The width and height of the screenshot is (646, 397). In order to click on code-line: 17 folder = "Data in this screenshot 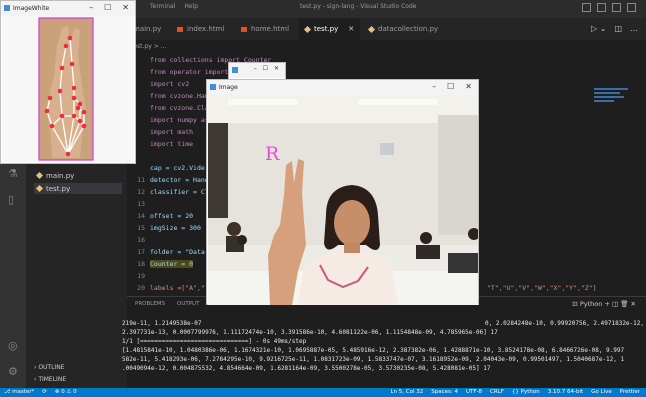, I will do `click(171, 252)`.